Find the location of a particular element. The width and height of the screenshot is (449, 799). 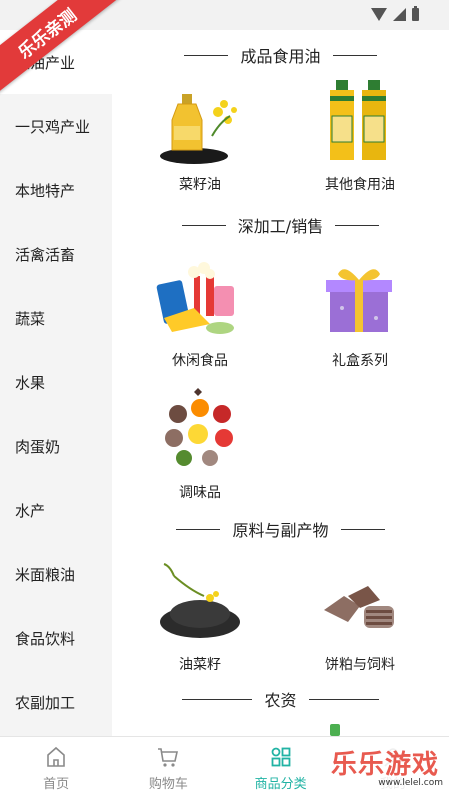

sidebar-item-live-poultry: 活禽活畜 is located at coordinates (56, 254).